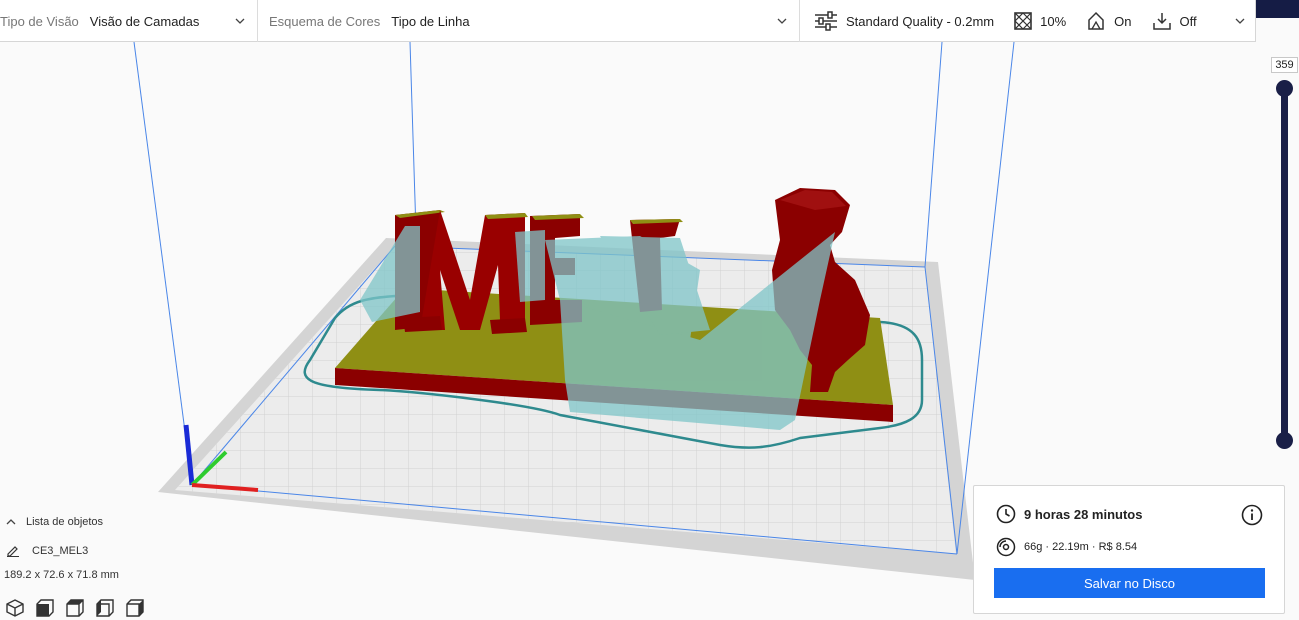  I want to click on object-name-row: CE3_MEL3, so click(47, 551).